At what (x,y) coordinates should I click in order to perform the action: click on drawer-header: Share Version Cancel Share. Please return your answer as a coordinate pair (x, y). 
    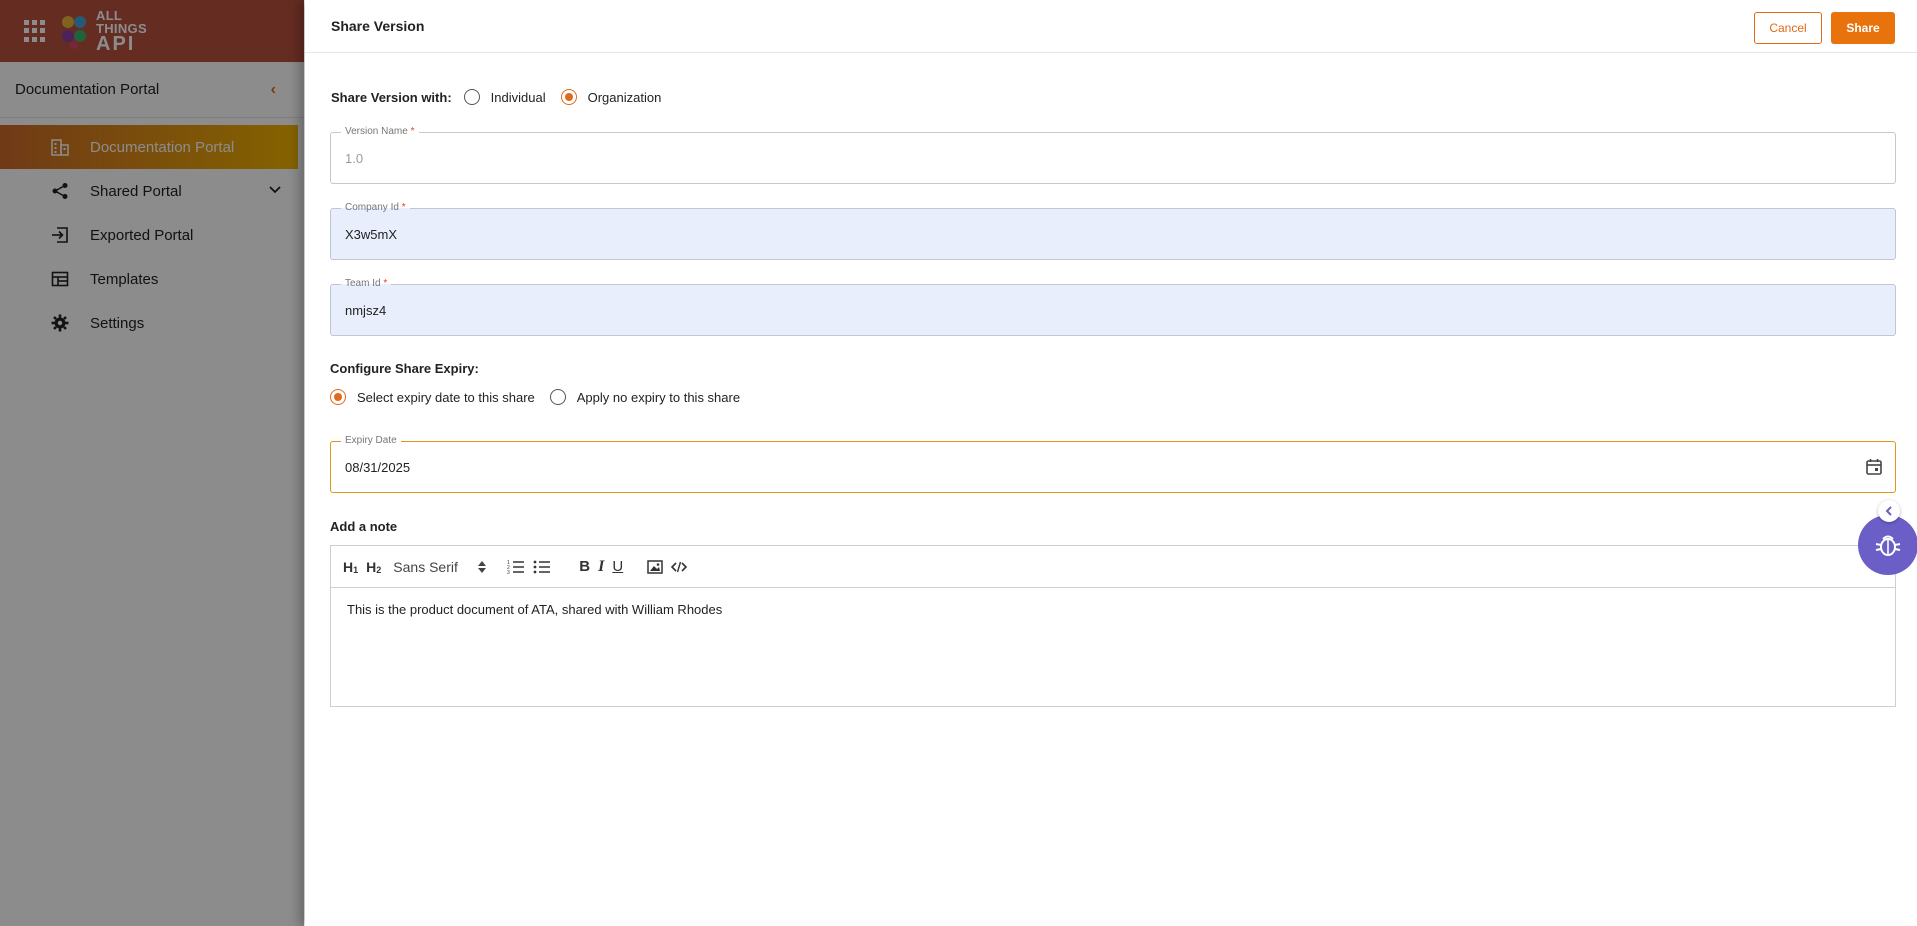
    Looking at the image, I should click on (1111, 26).